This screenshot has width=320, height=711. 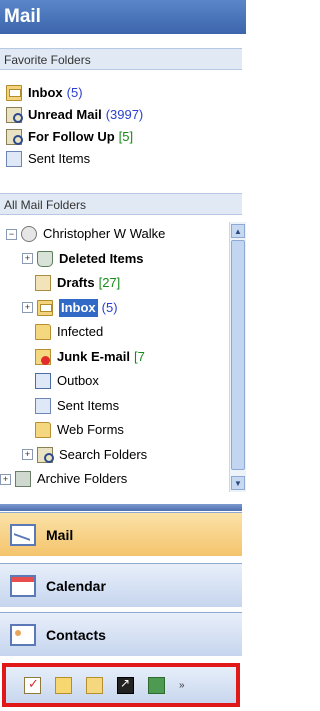 What do you see at coordinates (124, 93) in the screenshot?
I see `fav-item-inbox: Inbox (5)` at bounding box center [124, 93].